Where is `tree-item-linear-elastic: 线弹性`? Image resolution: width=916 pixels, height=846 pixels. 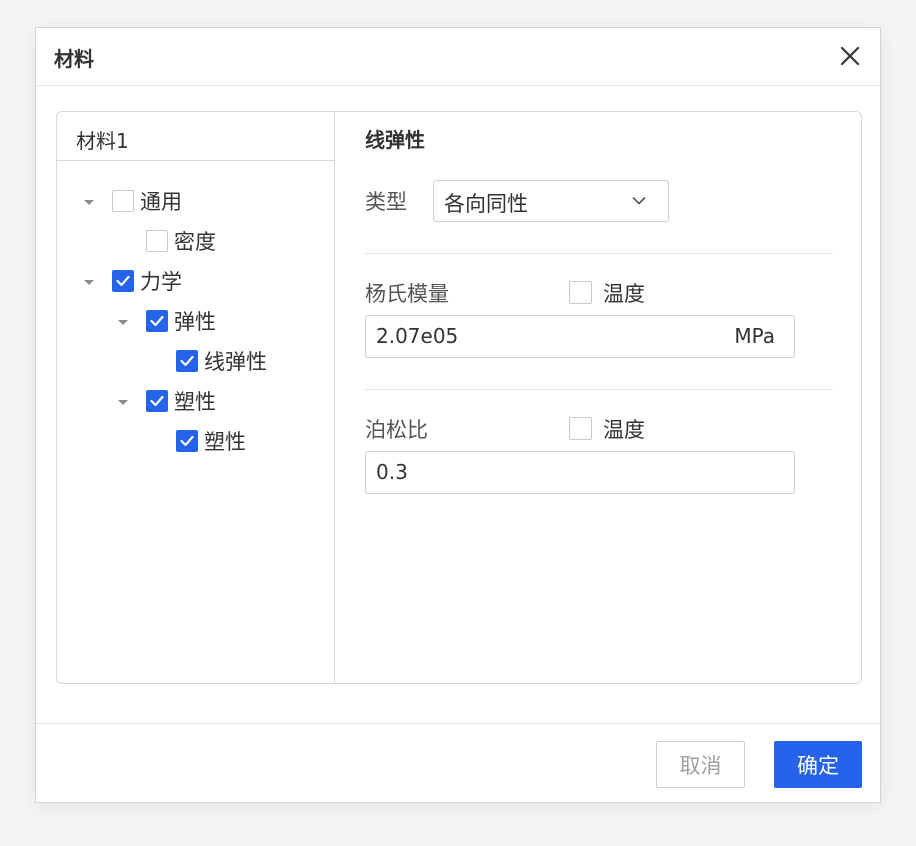
tree-item-linear-elastic: 线弹性 is located at coordinates (235, 361).